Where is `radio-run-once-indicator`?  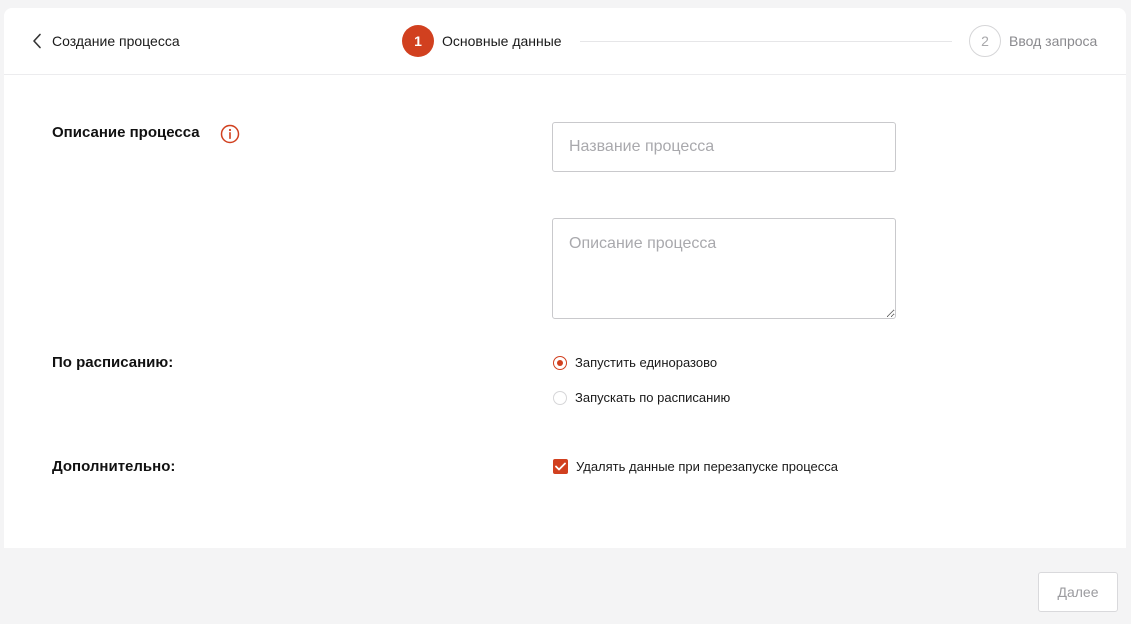 radio-run-once-indicator is located at coordinates (560, 362).